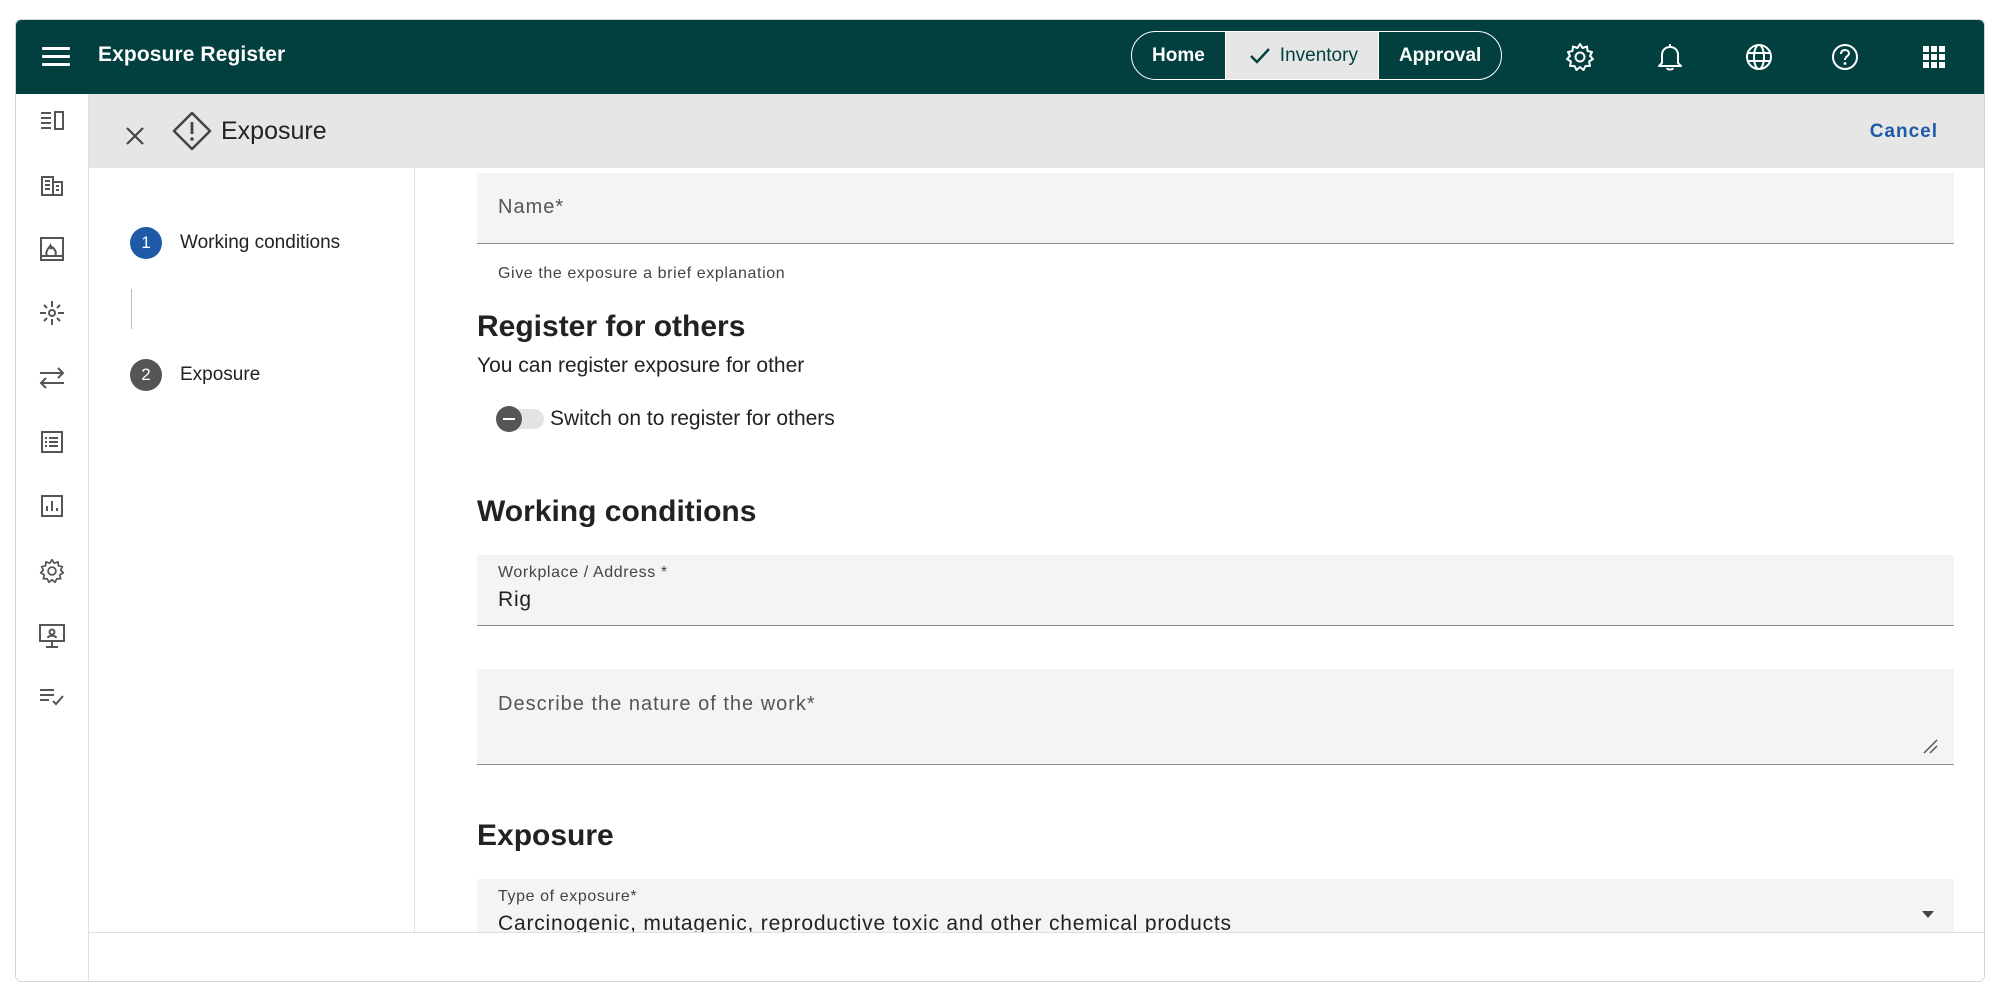  I want to click on step-exposure: 2 Exposure, so click(195, 375).